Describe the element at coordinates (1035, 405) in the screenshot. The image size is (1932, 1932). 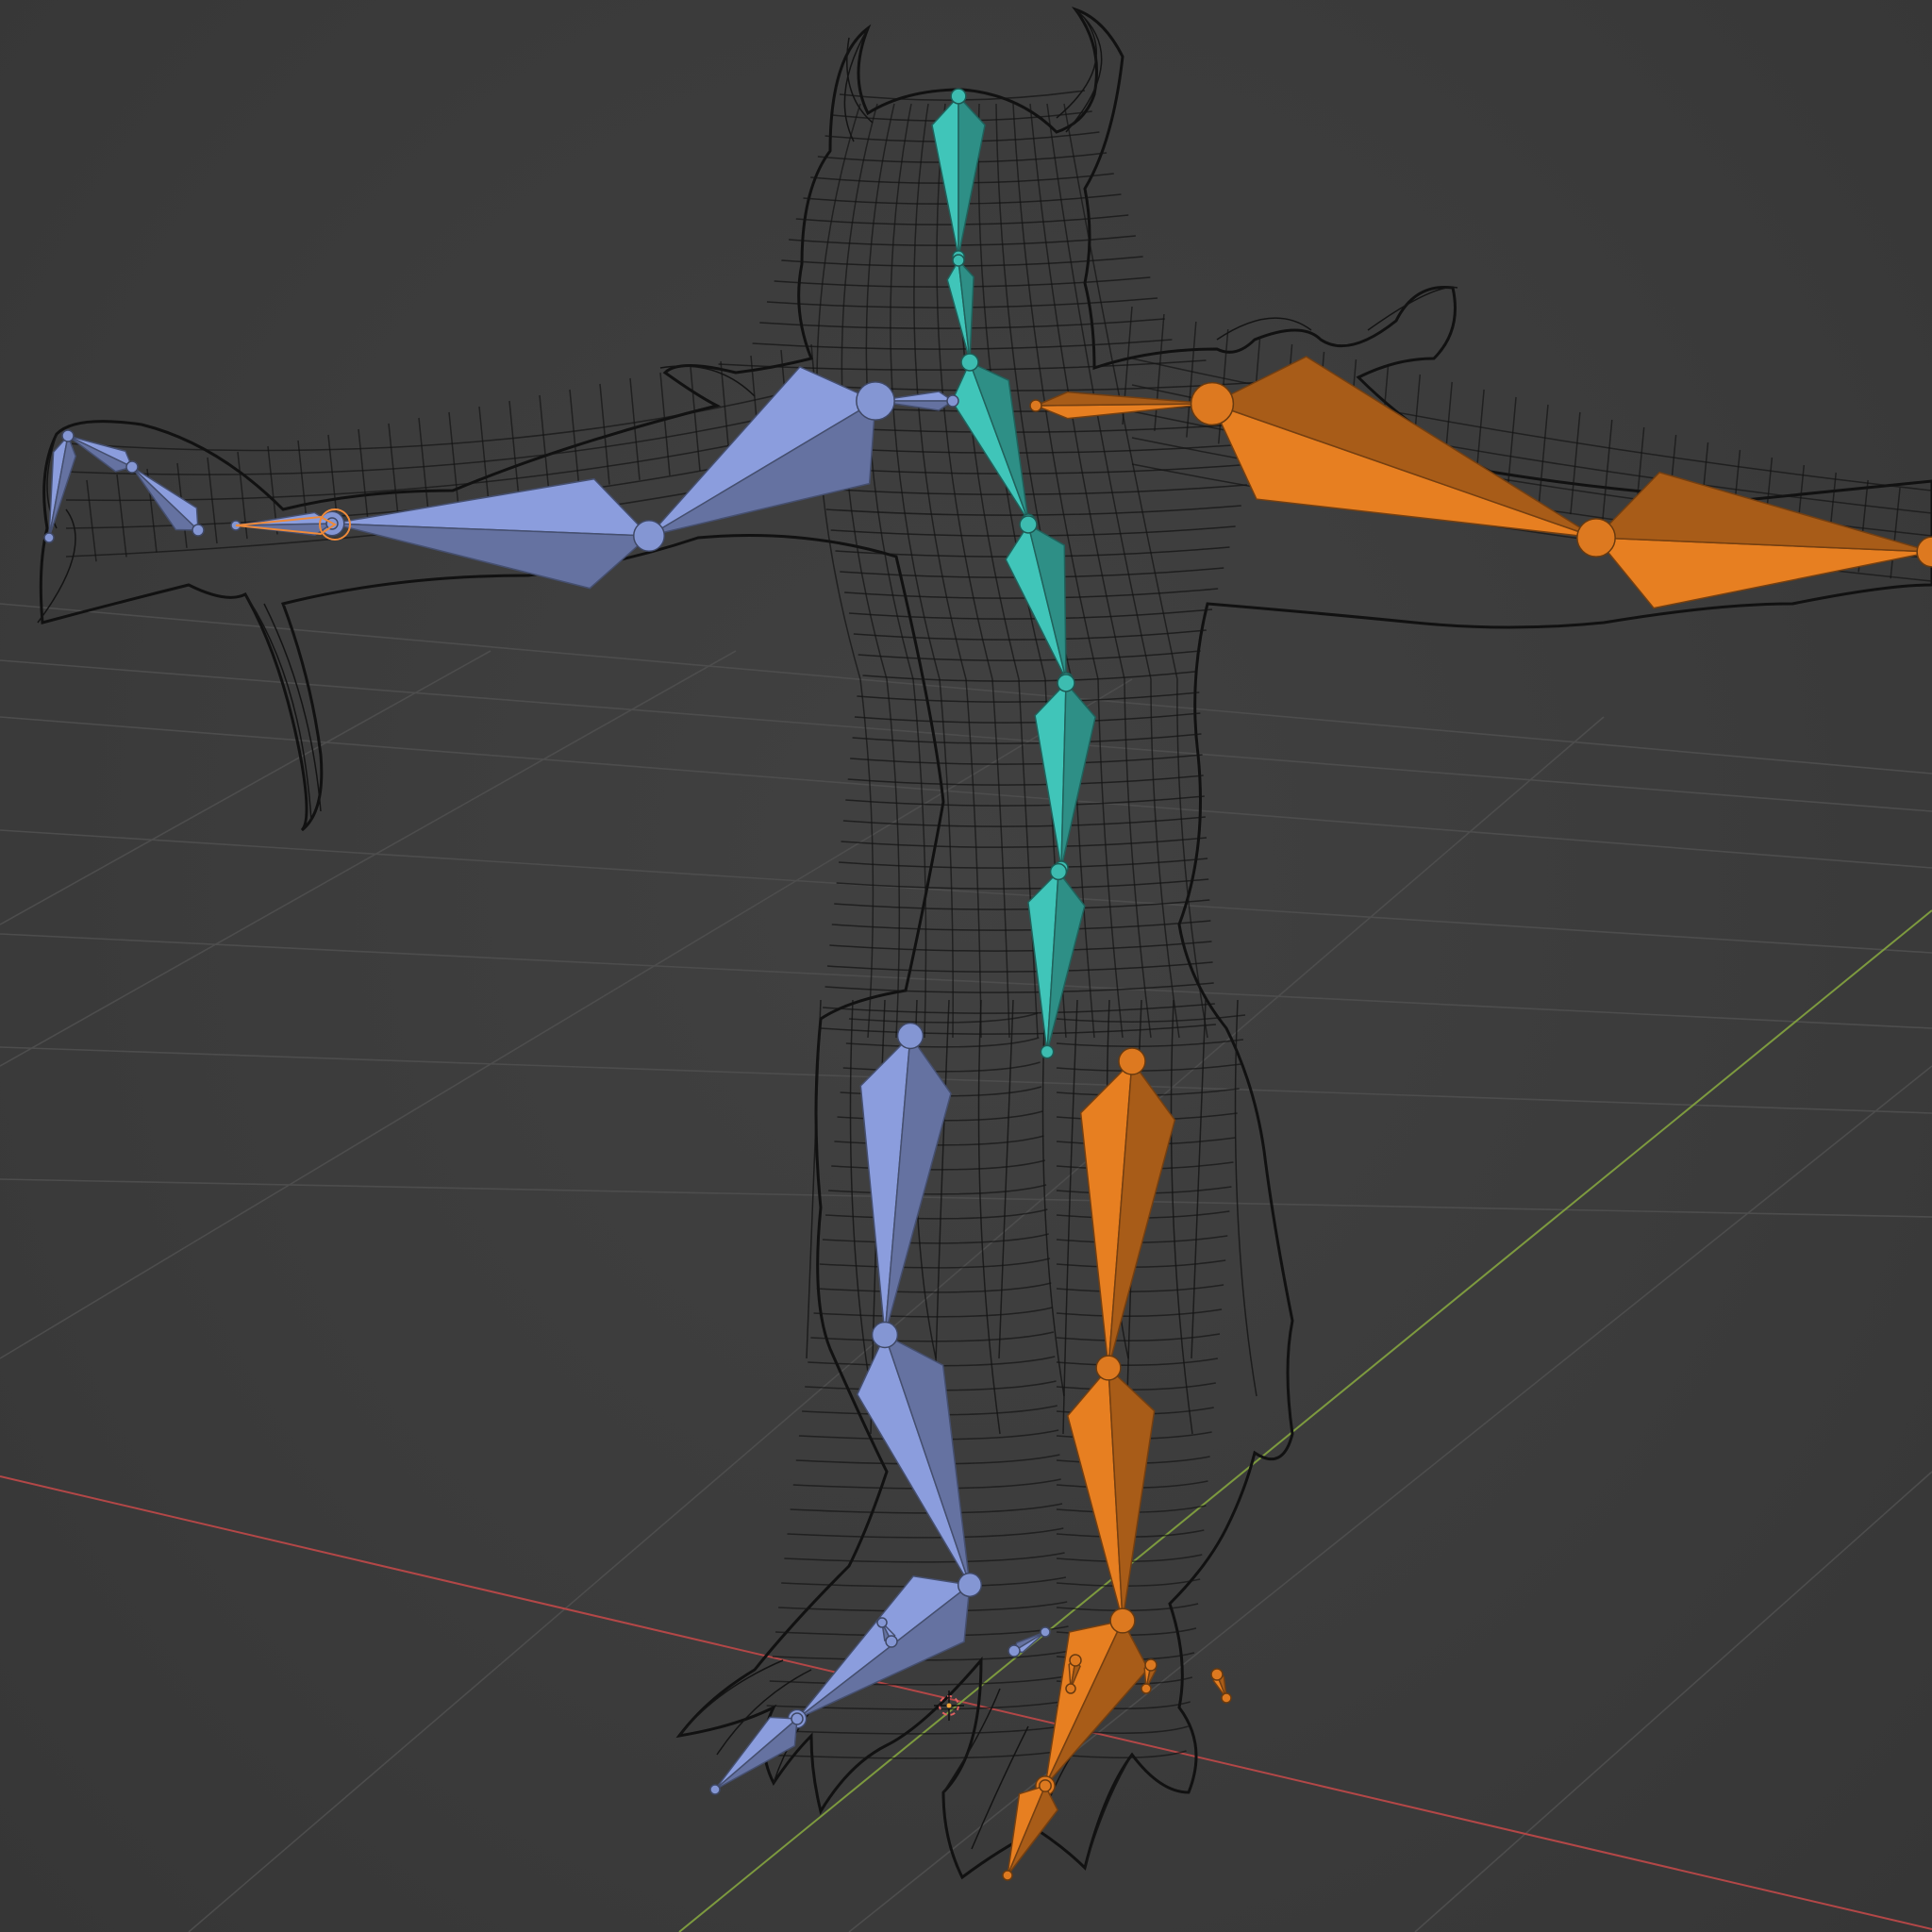
I see `bone-shoulder-r-head-joint` at that location.